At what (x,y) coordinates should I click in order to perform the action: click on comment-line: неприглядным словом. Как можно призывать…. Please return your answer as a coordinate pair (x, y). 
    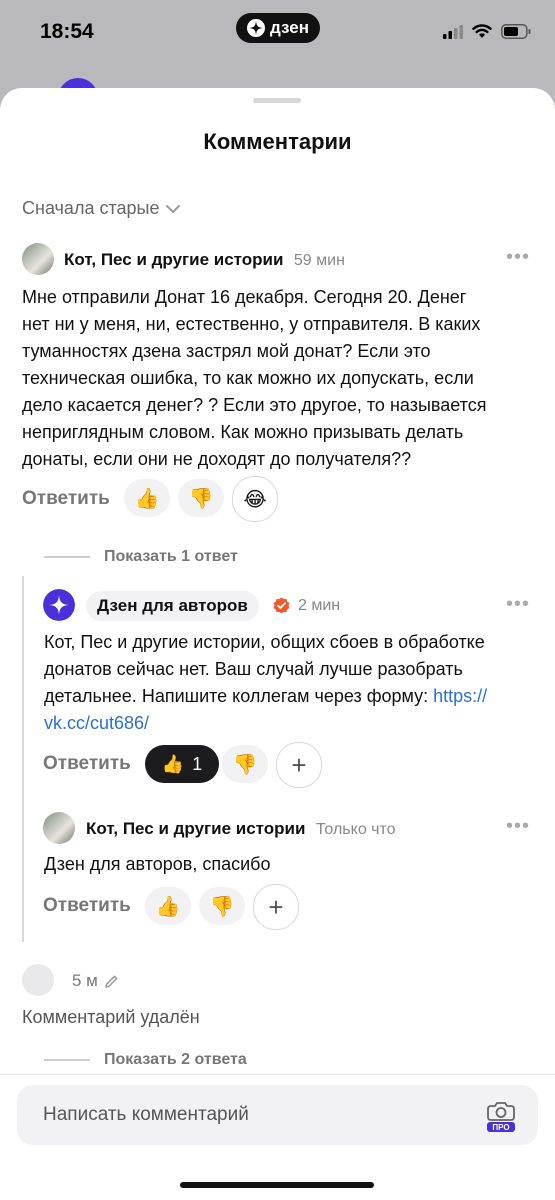
    Looking at the image, I should click on (243, 432).